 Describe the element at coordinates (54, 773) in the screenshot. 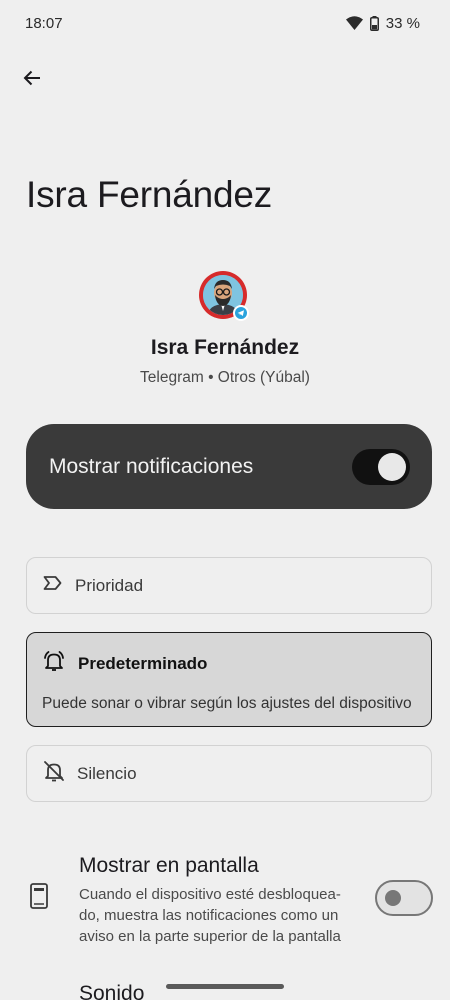

I see `bell-off-icon` at that location.